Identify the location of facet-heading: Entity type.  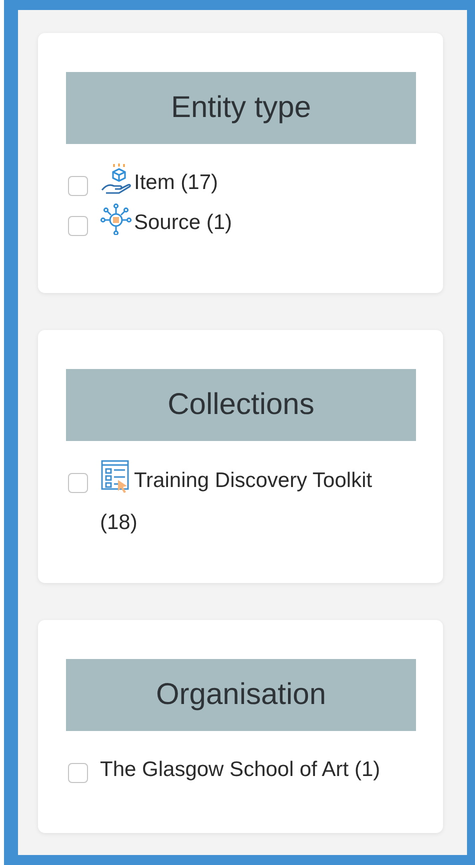
(241, 108).